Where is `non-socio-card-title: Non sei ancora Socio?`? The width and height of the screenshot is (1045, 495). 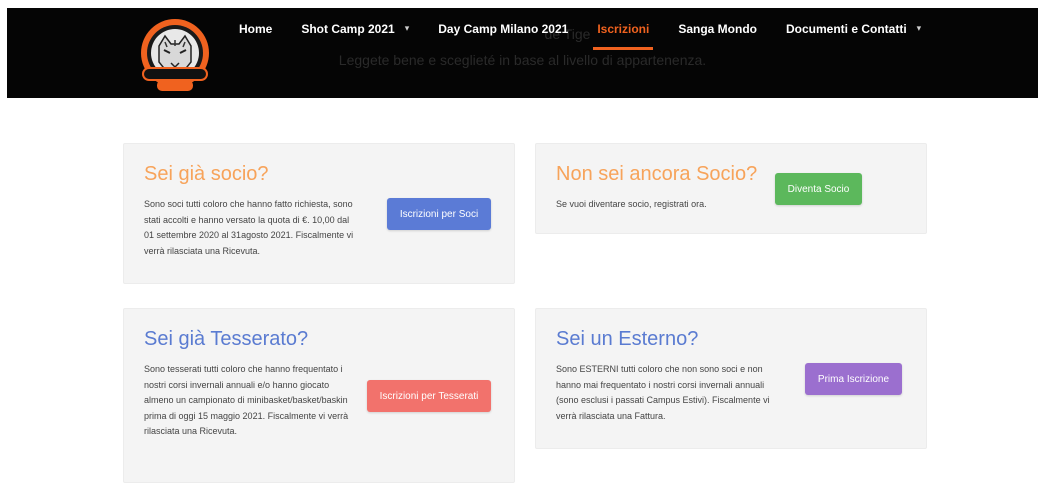 non-socio-card-title: Non sei ancora Socio? is located at coordinates (657, 174).